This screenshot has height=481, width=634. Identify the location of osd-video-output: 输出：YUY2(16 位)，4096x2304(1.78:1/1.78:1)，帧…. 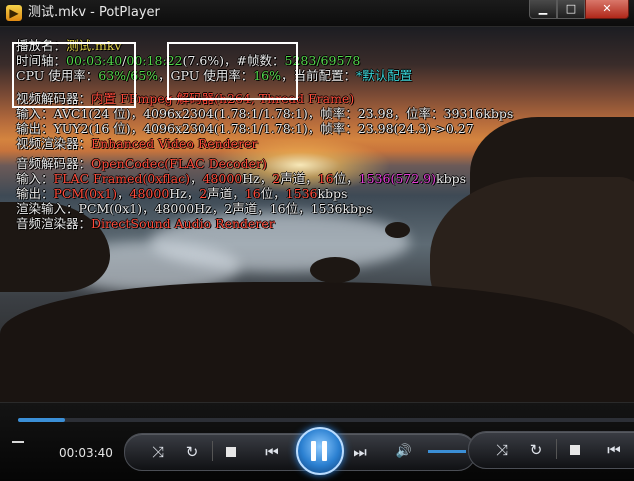
(245, 128).